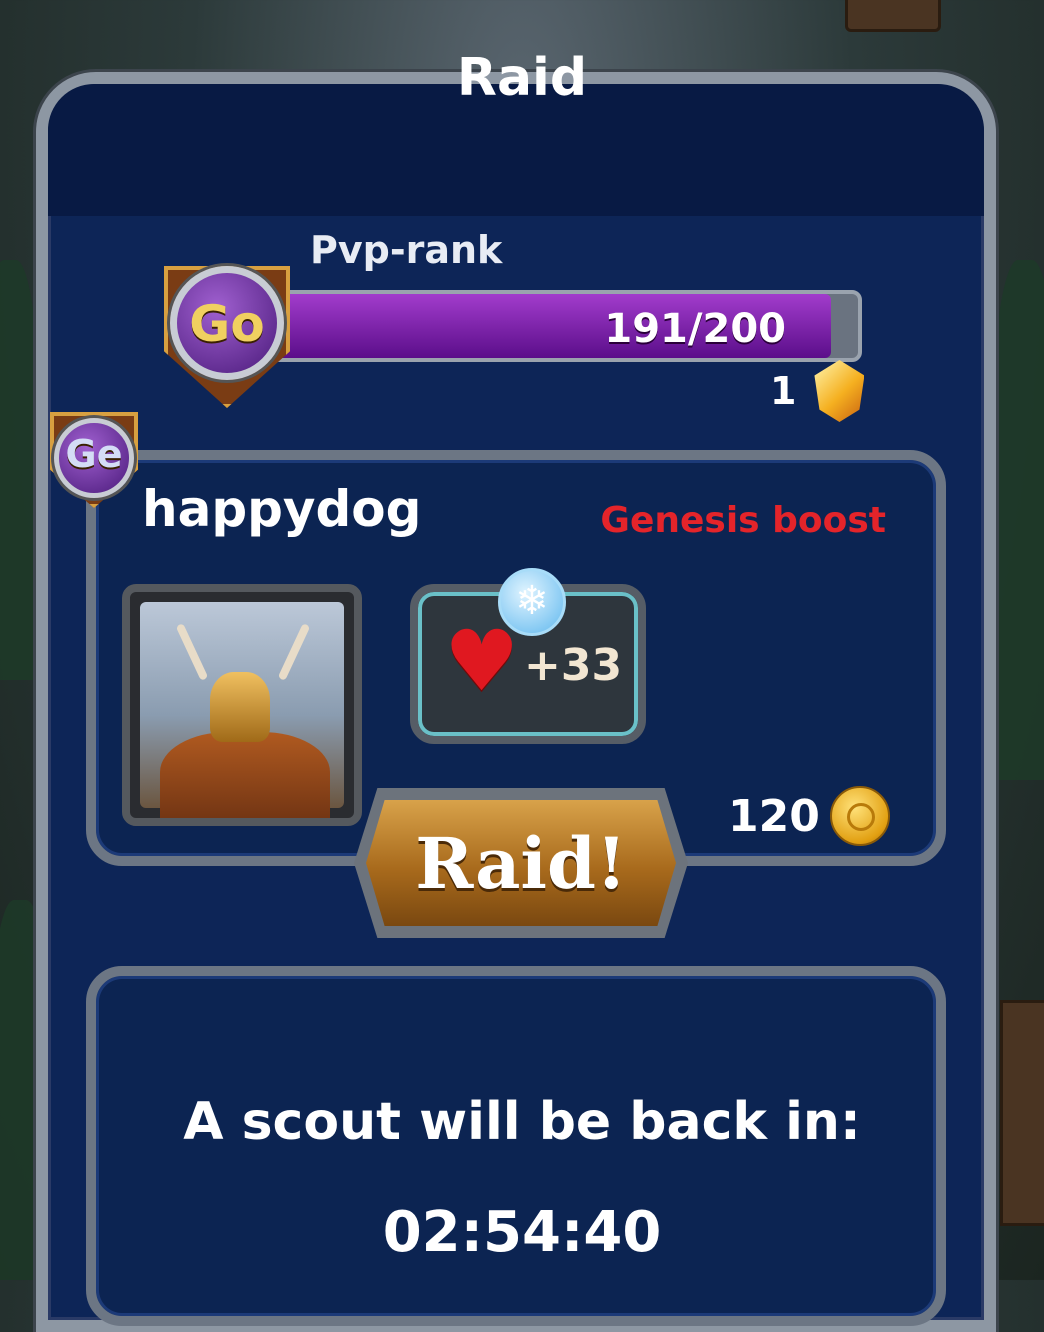 Image resolution: width=1044 pixels, height=1332 pixels. What do you see at coordinates (406, 250) in the screenshot?
I see `rank-label: Pvp-rank` at bounding box center [406, 250].